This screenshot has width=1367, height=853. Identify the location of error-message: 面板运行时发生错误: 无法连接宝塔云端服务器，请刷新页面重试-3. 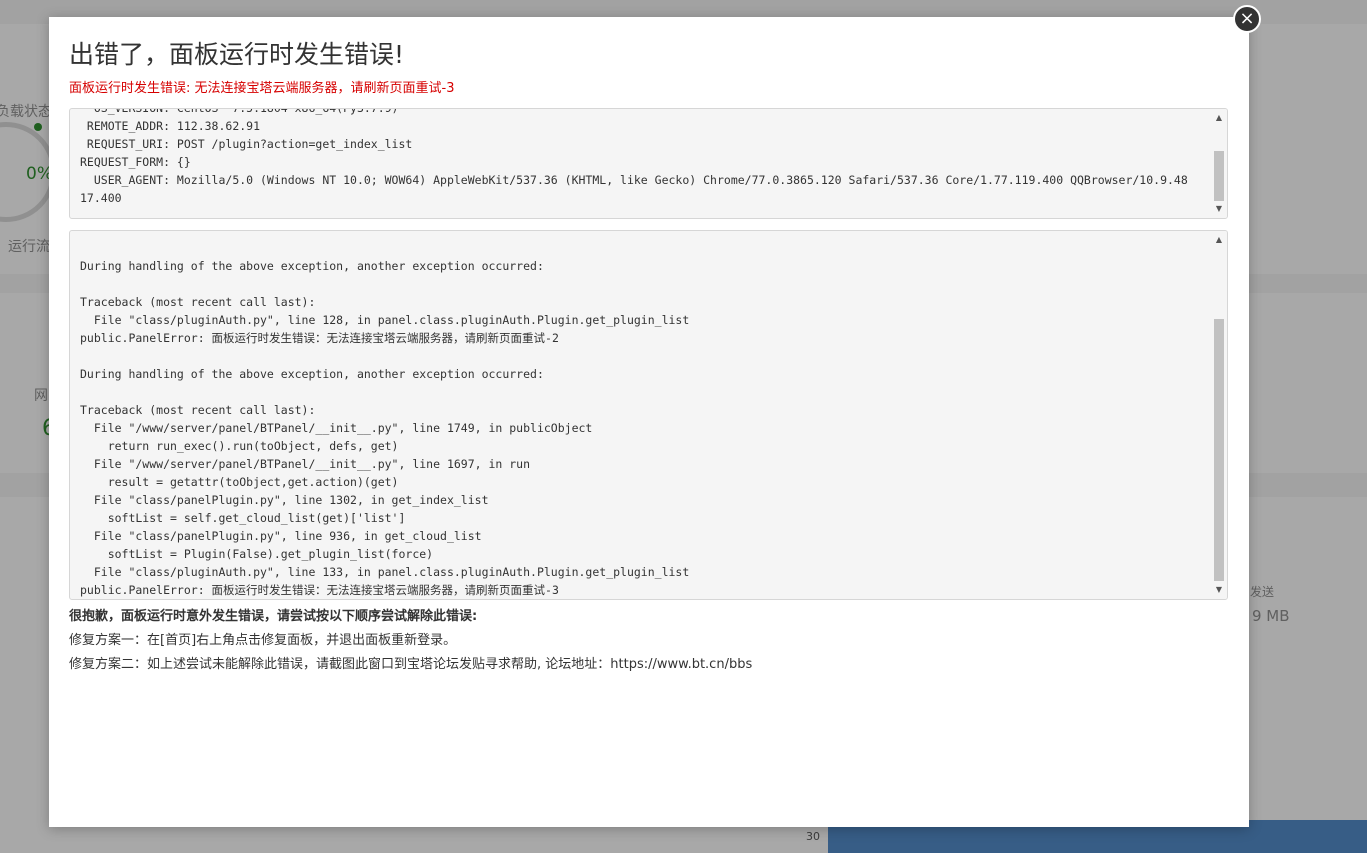
(262, 88).